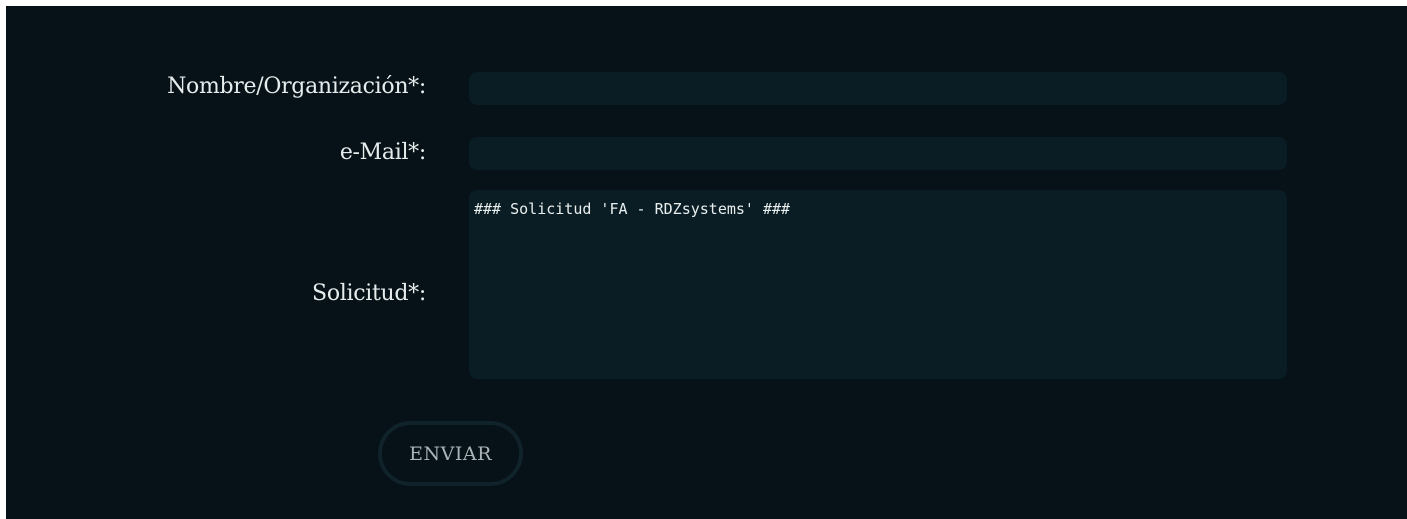 The height and width of the screenshot is (519, 1407). Describe the element at coordinates (450, 453) in the screenshot. I see `submit-button: ENVIAR` at that location.